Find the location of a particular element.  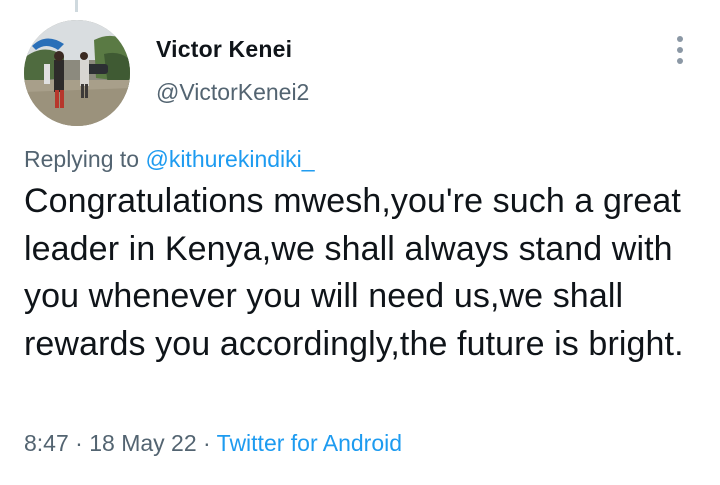

thread-connector-line is located at coordinates (76, 6).